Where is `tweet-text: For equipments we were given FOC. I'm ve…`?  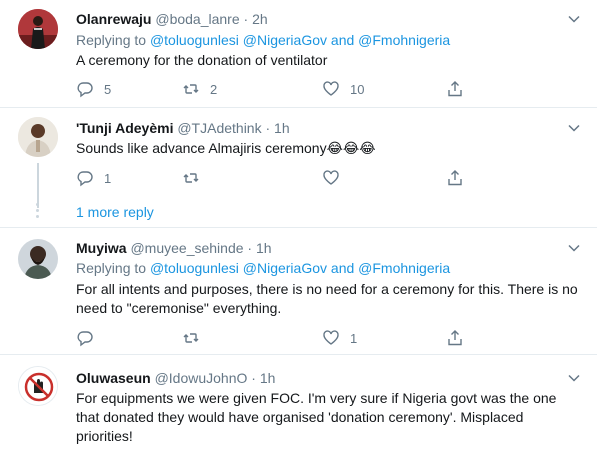
tweet-text: For equipments we were given FOC. I'm ve… is located at coordinates (316, 417).